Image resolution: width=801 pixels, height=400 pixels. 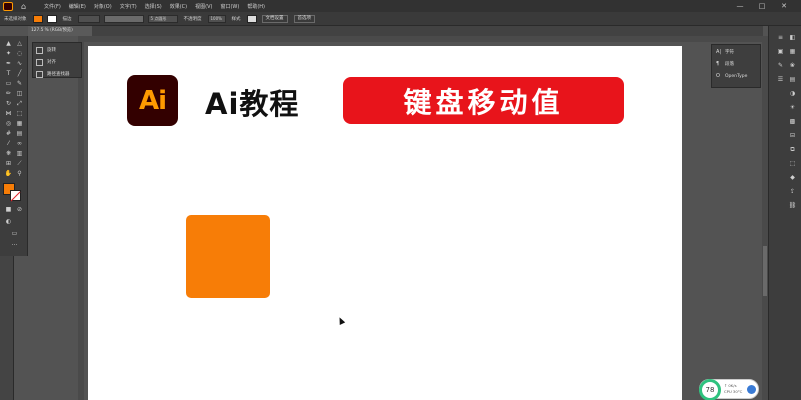 What do you see at coordinates (718, 64) in the screenshot?
I see `paragraph-icon: ¶` at bounding box center [718, 64].